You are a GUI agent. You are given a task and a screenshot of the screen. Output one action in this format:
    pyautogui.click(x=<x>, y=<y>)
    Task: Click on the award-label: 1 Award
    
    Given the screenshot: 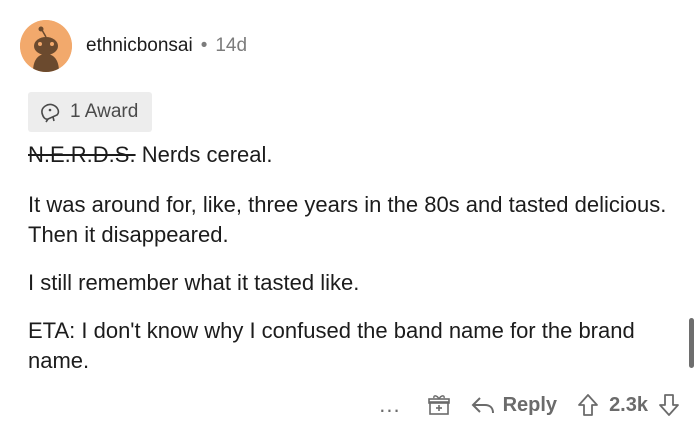 What is the action you would take?
    pyautogui.click(x=104, y=111)
    